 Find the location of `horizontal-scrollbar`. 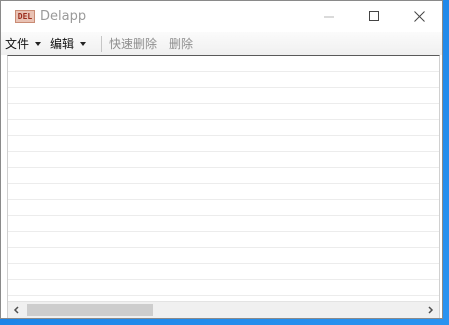

horizontal-scrollbar is located at coordinates (223, 309).